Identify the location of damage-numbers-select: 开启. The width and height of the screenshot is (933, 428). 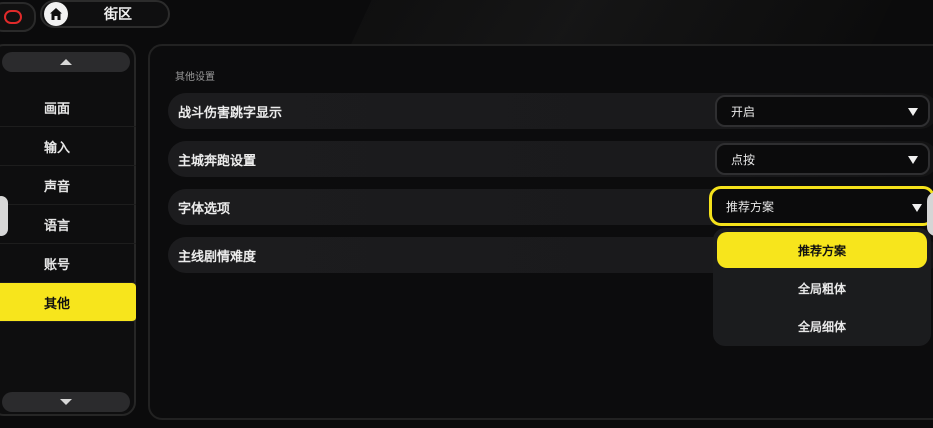
(822, 111).